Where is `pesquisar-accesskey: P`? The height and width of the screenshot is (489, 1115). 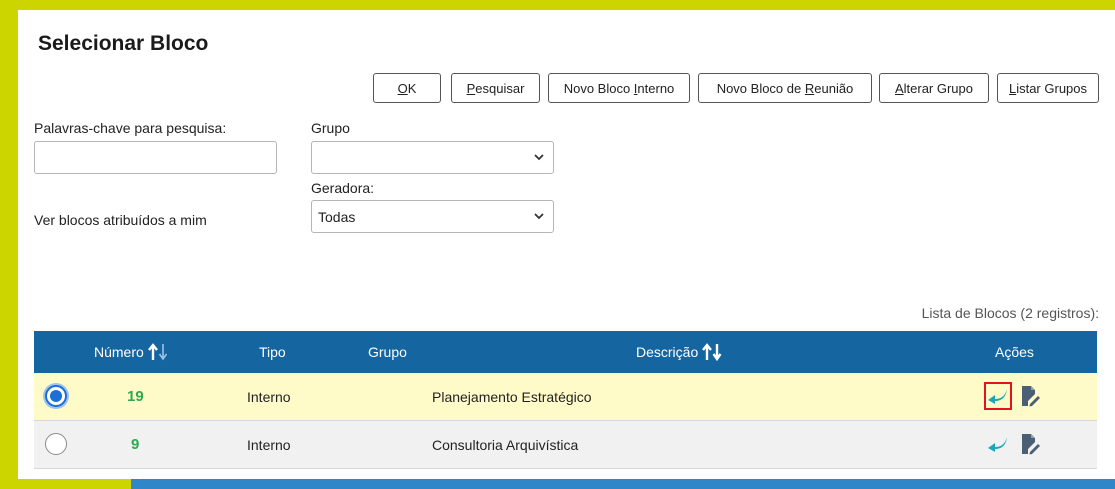
pesquisar-accesskey: P is located at coordinates (471, 88).